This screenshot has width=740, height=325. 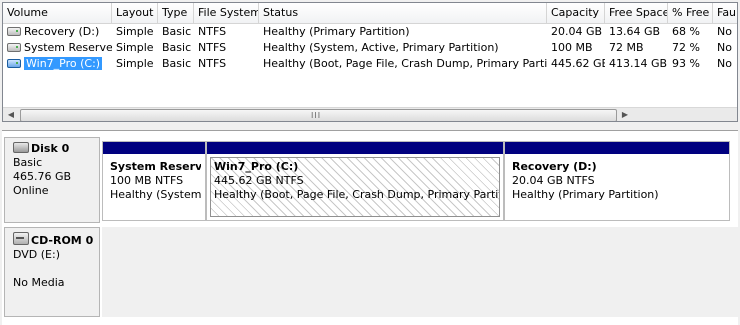 I want to click on cdrom-0-spacer, so click(x=56, y=269).